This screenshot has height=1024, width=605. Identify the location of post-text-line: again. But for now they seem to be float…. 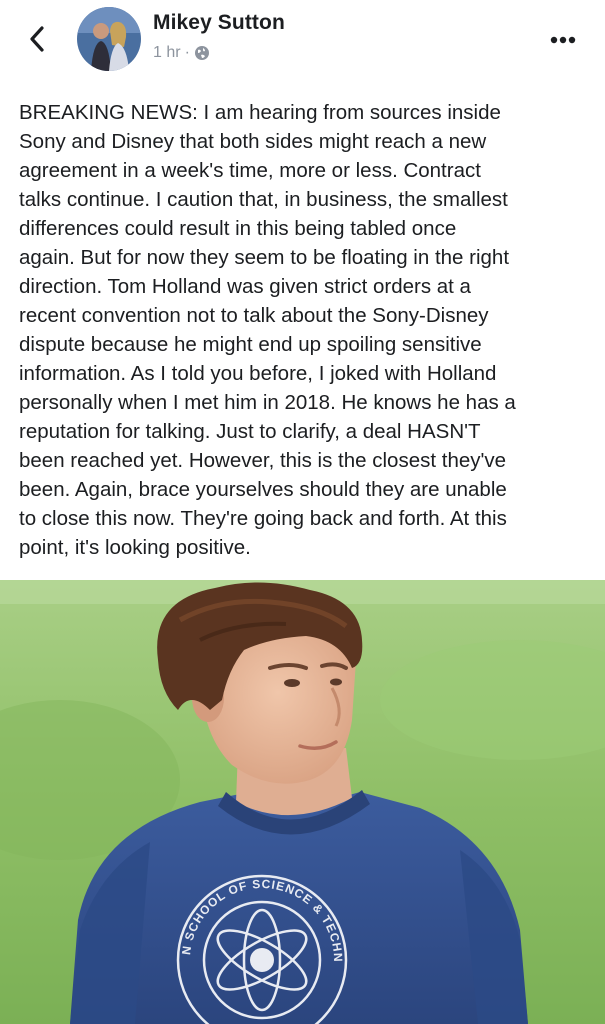
(264, 257).